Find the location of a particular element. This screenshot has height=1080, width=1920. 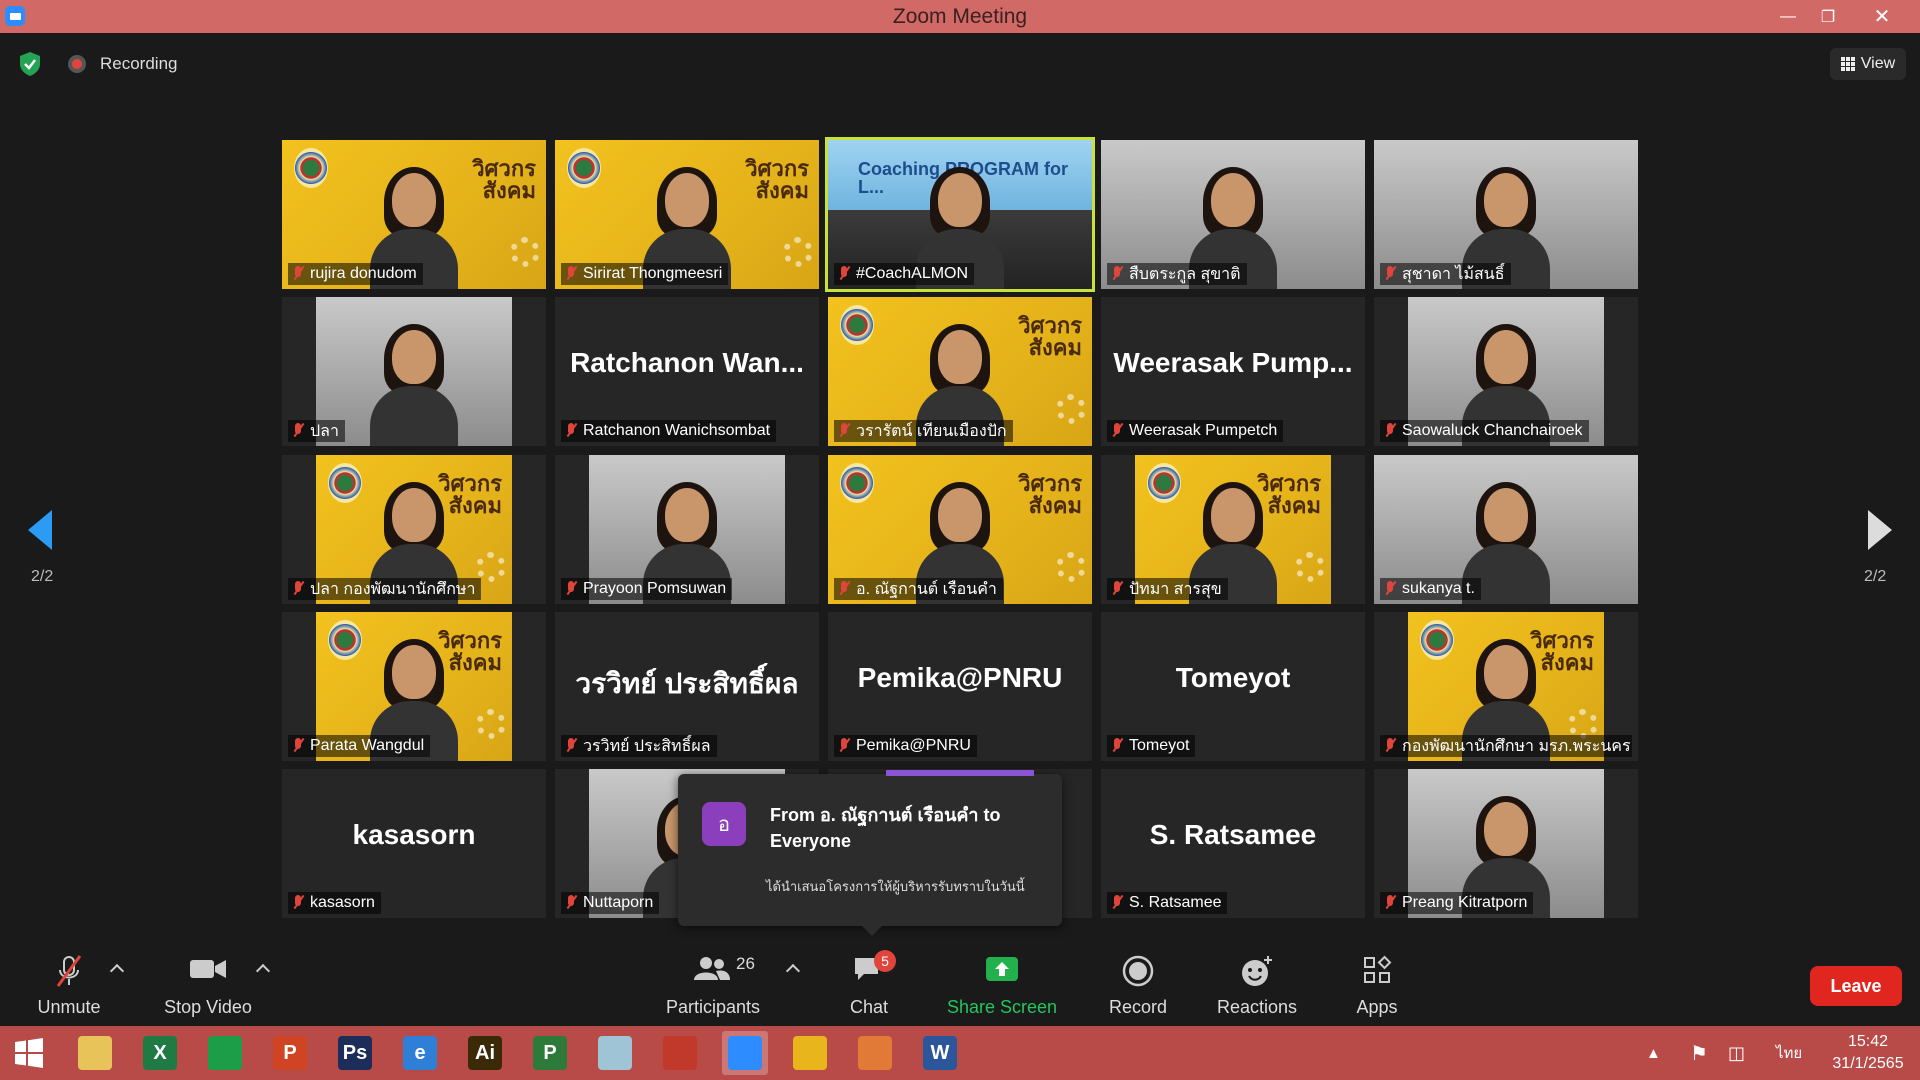

participant-name-label: สุชาดา ไม้สนธิ์ is located at coordinates (1445, 274).